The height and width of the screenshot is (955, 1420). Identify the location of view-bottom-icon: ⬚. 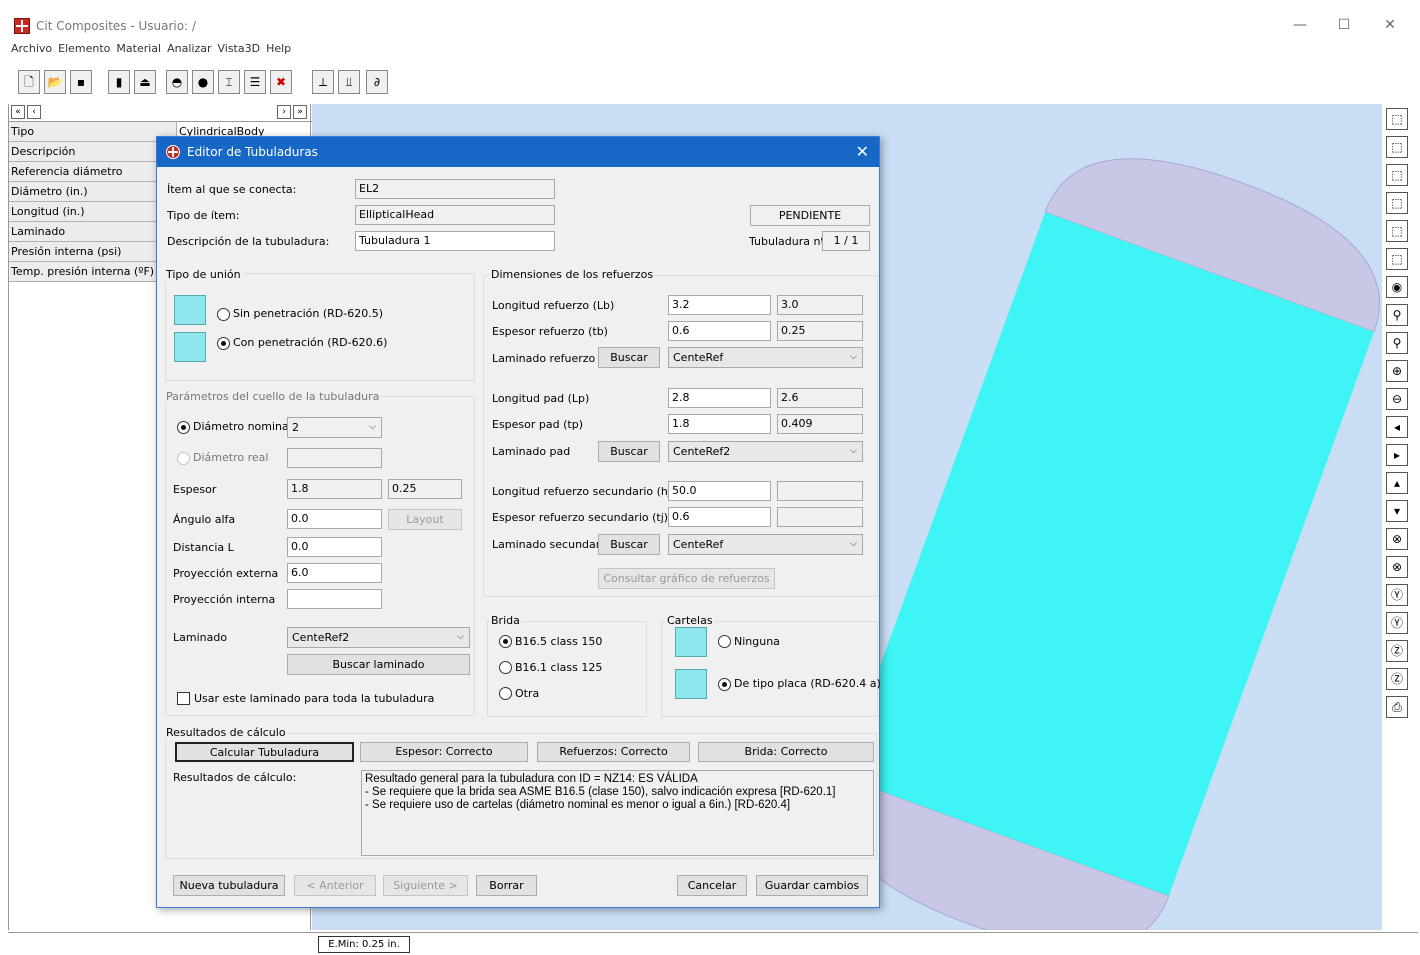
(1397, 231).